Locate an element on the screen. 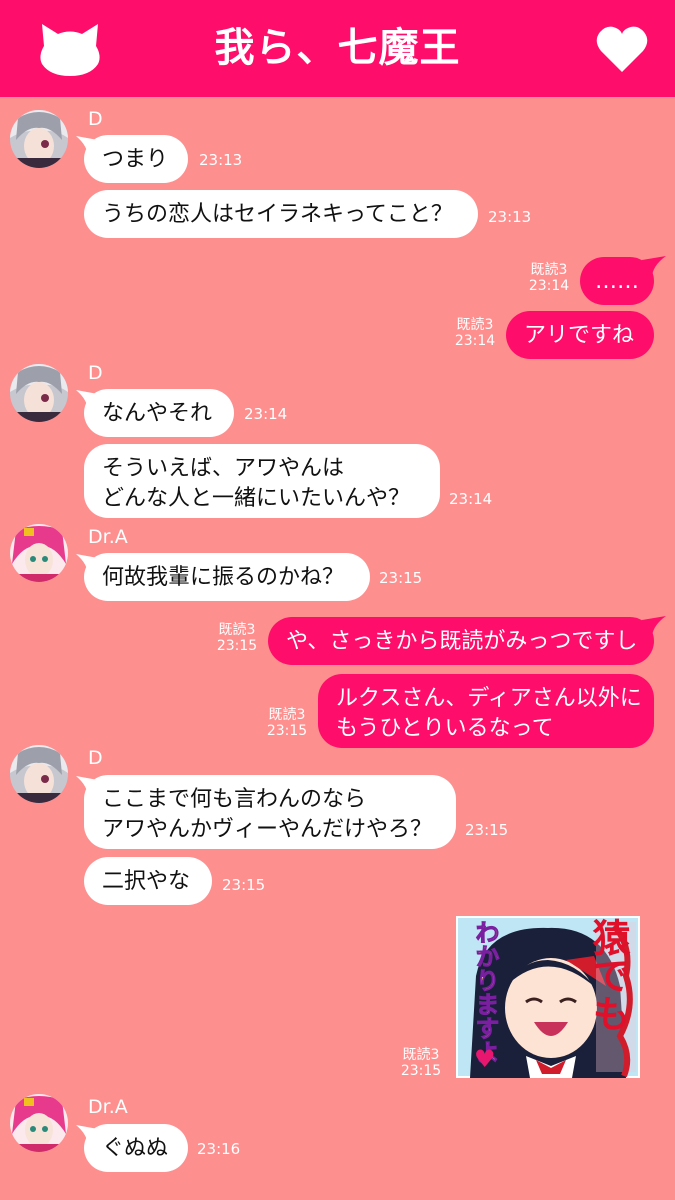 The image size is (675, 1200). message-time: 23:16 is located at coordinates (219, 1149).